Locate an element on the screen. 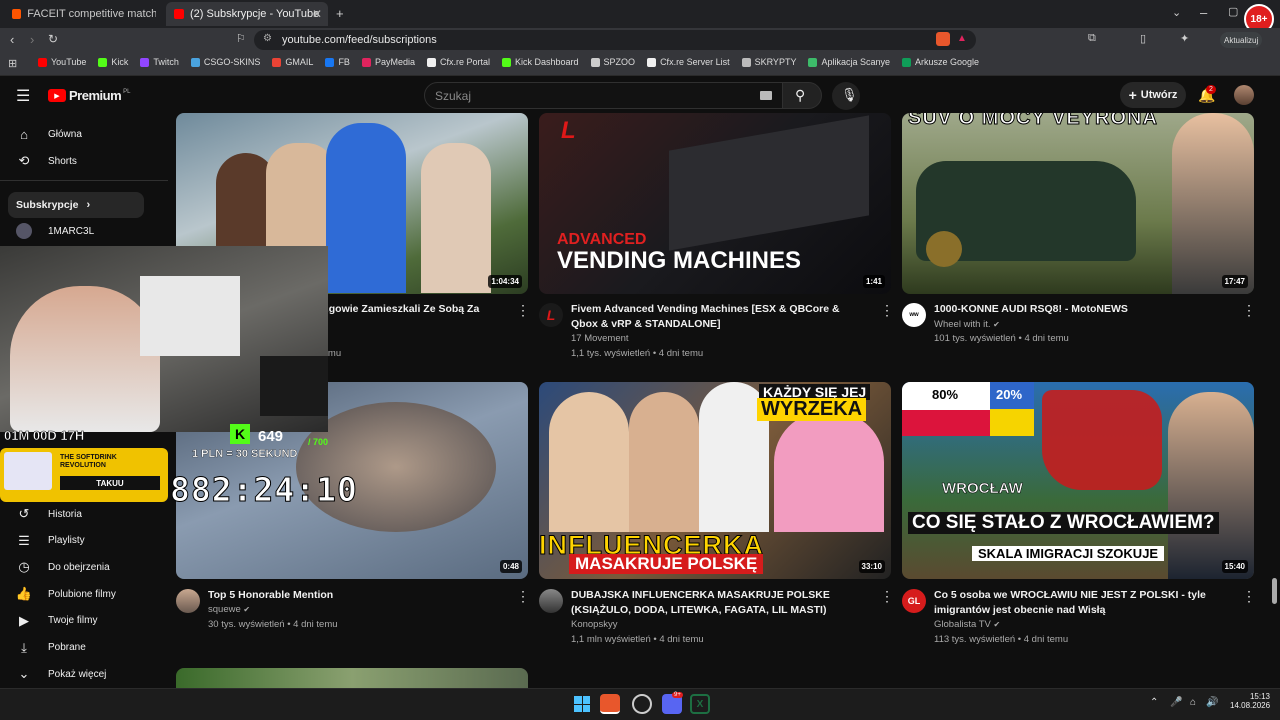  extensions-icon: ⧉ is located at coordinates (1092, 38).